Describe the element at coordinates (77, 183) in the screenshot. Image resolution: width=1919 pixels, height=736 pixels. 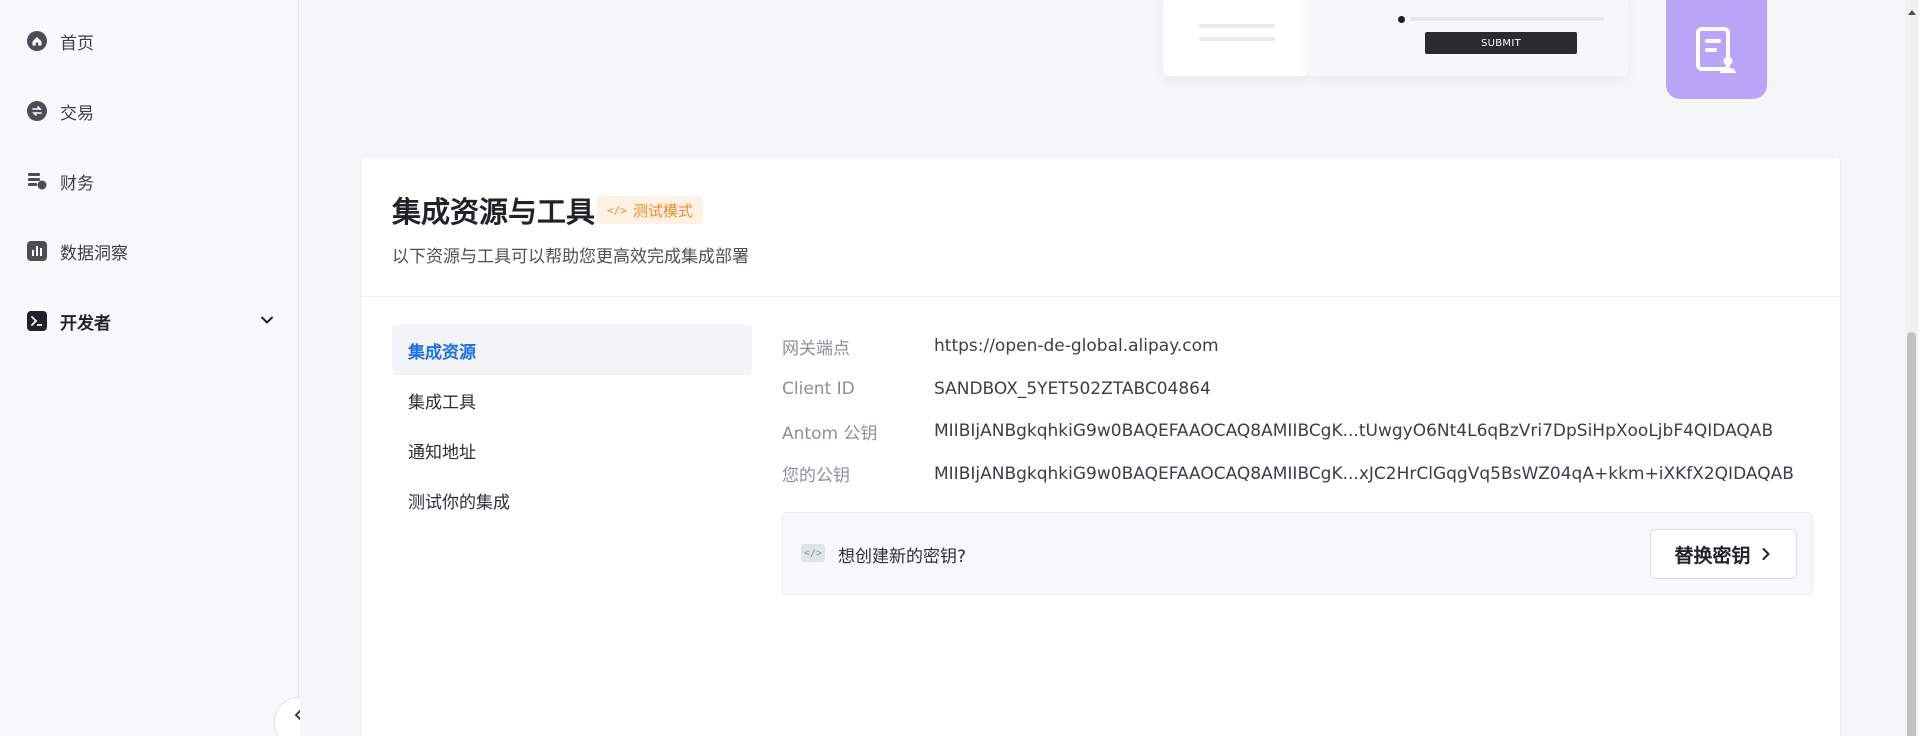
I see `sidebar-item-label: 财务` at that location.